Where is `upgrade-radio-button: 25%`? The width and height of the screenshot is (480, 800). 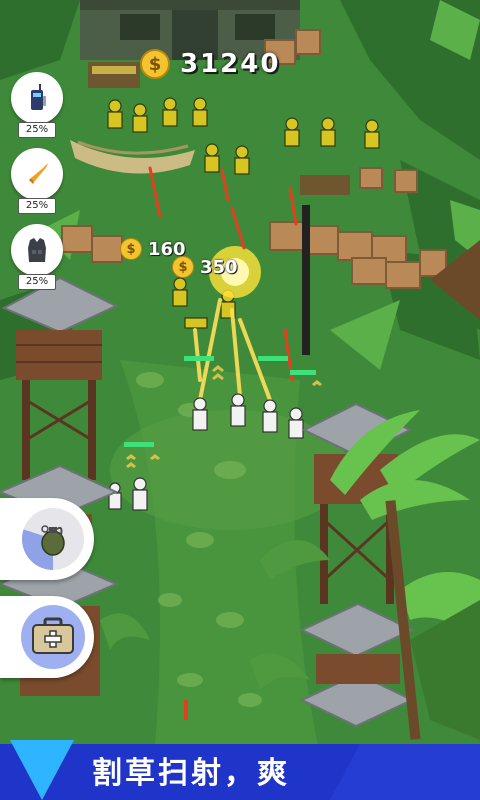
upgrade-radio-button: 25% is located at coordinates (37, 110).